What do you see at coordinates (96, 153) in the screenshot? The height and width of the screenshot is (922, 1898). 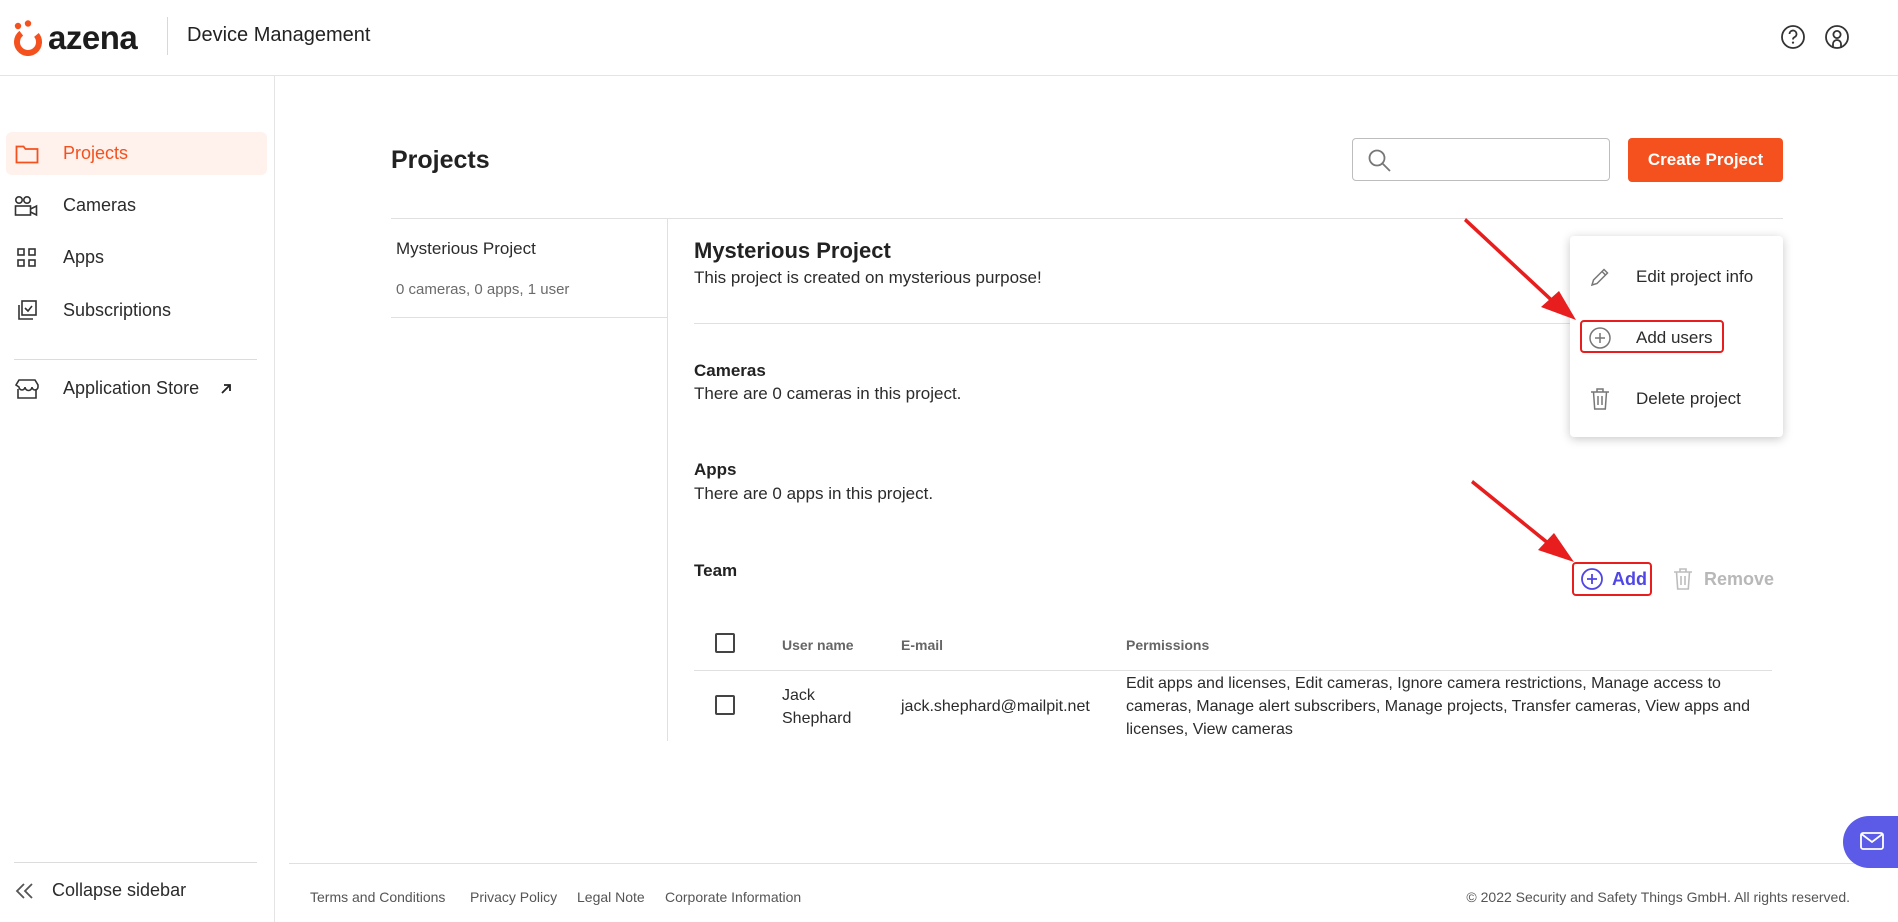 I see `sidebar-item-label: Projects` at bounding box center [96, 153].